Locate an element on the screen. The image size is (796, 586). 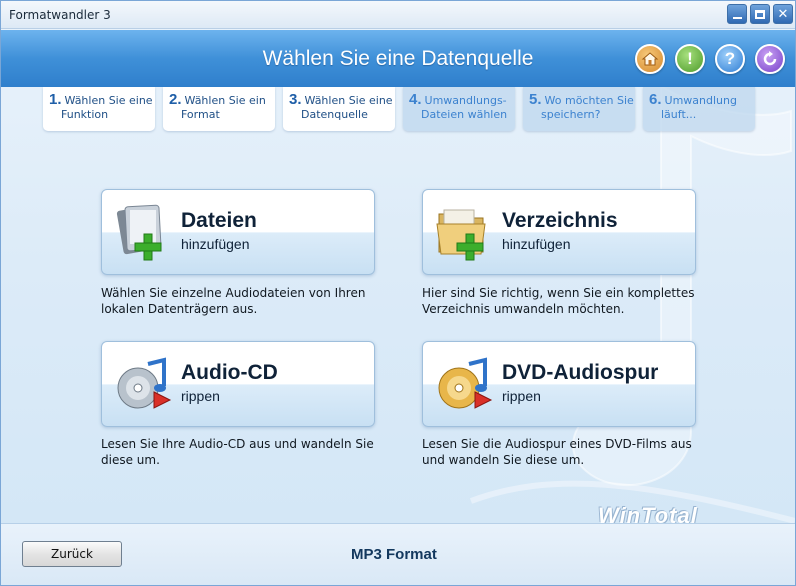
description-line: und wandeln Sie diese um. is located at coordinates (503, 460).